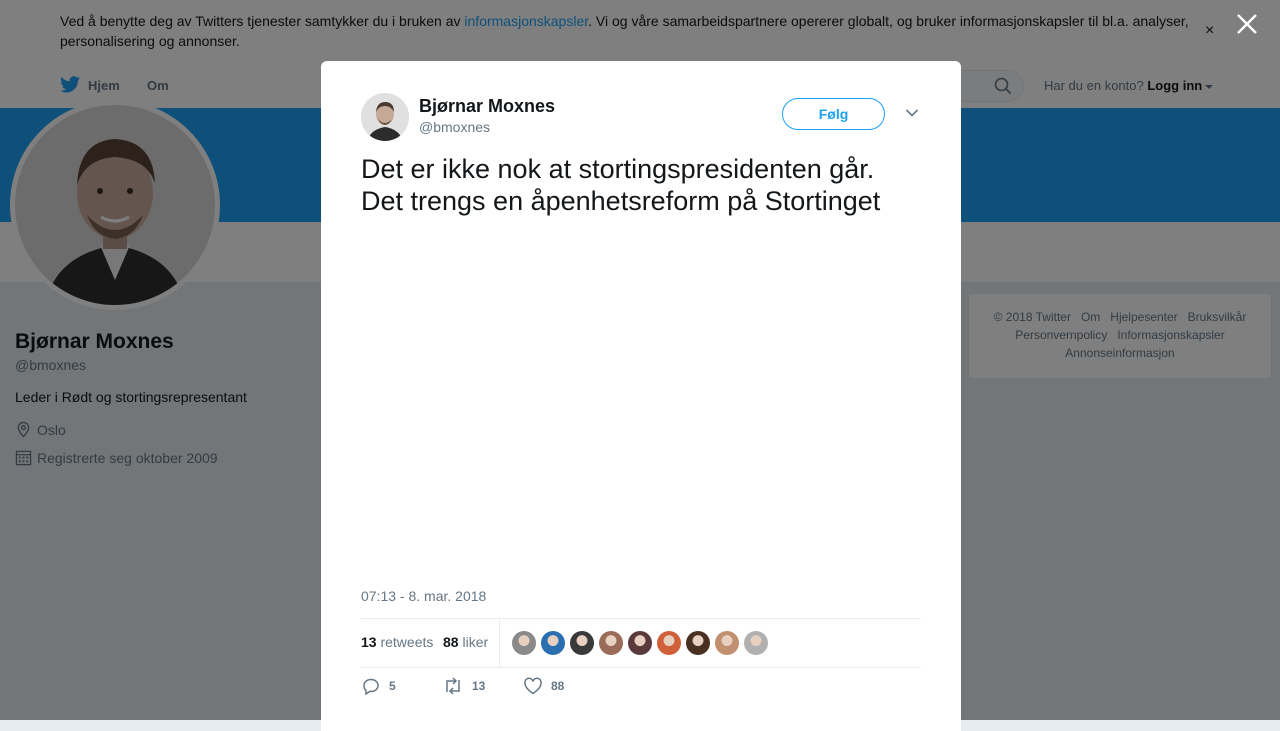  Describe the element at coordinates (487, 106) in the screenshot. I see `author-name: Bjørnar Moxnes` at that location.